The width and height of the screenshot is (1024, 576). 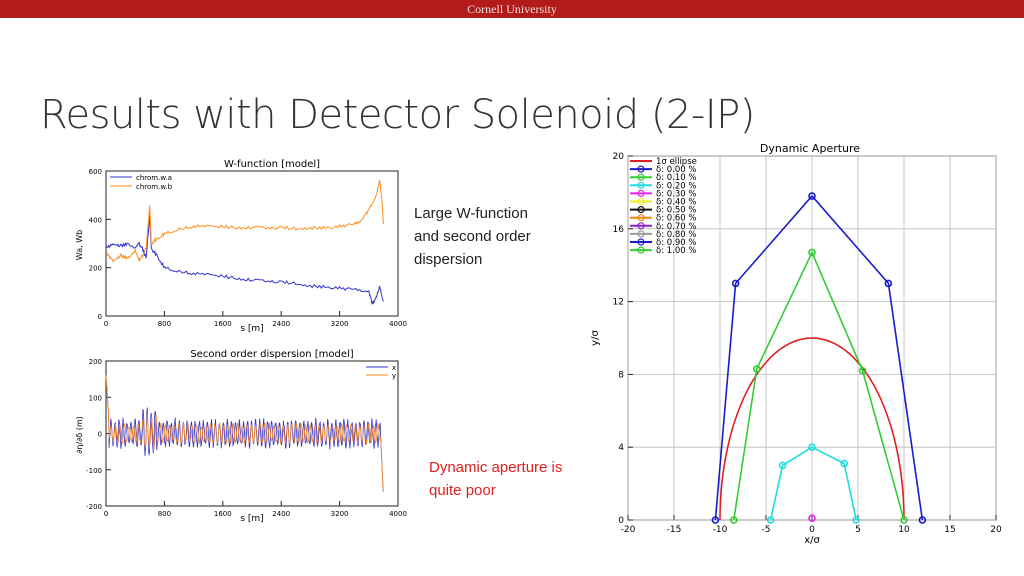 I want to click on slide-title: Results with Detector Solenoid (2-IP), so click(x=397, y=115).